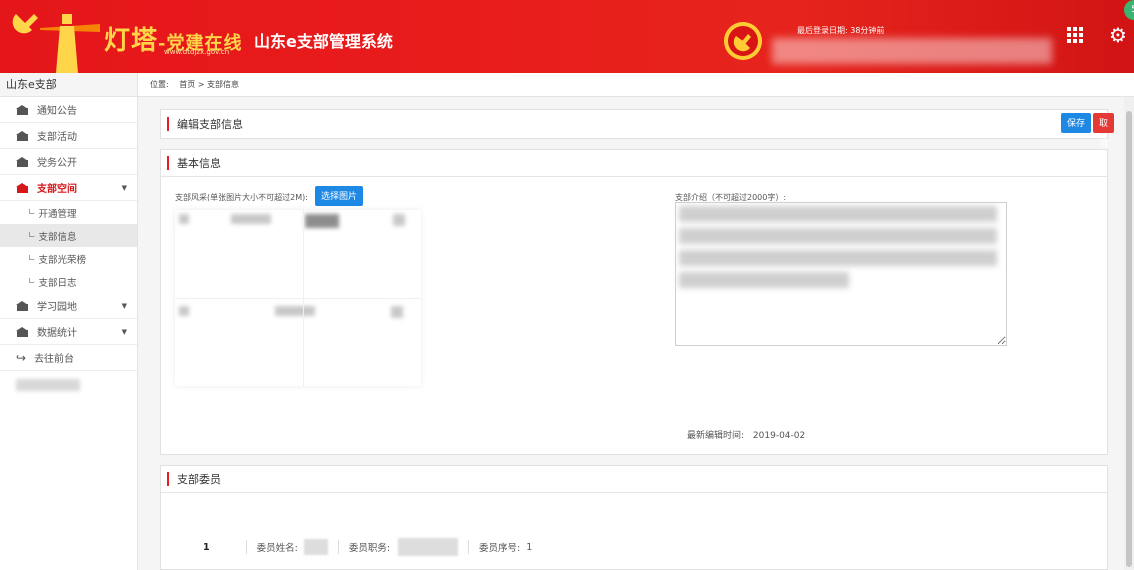  I want to click on image-divider, so click(298, 298).